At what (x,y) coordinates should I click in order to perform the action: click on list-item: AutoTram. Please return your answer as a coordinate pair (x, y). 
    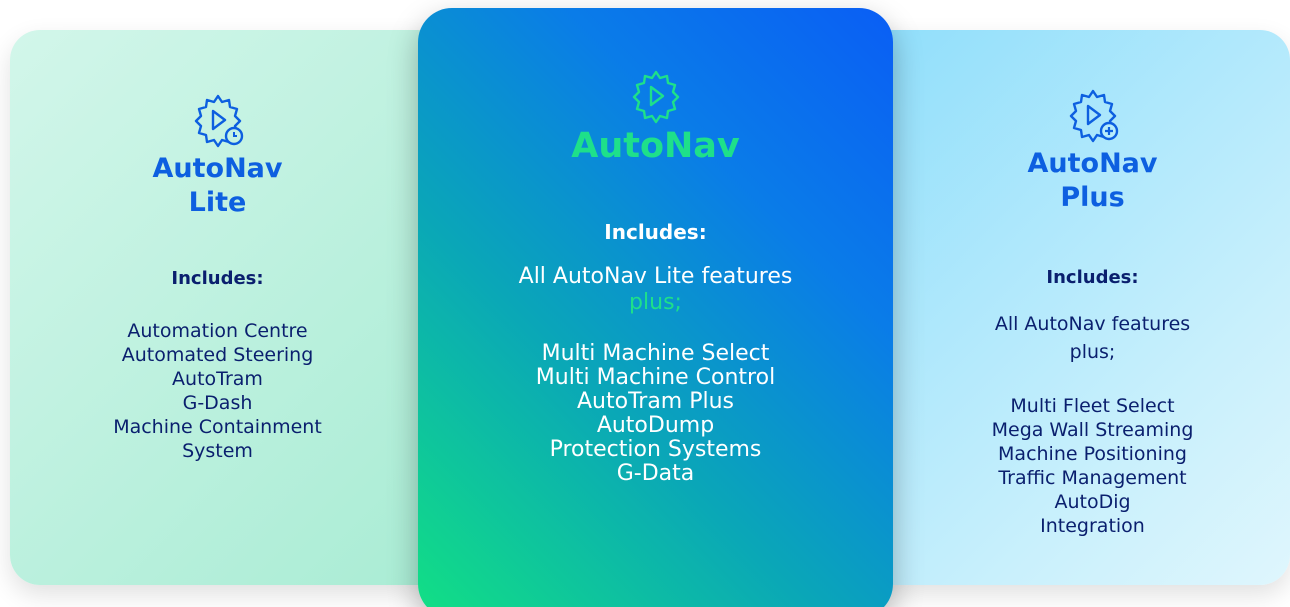
    Looking at the image, I should click on (217, 379).